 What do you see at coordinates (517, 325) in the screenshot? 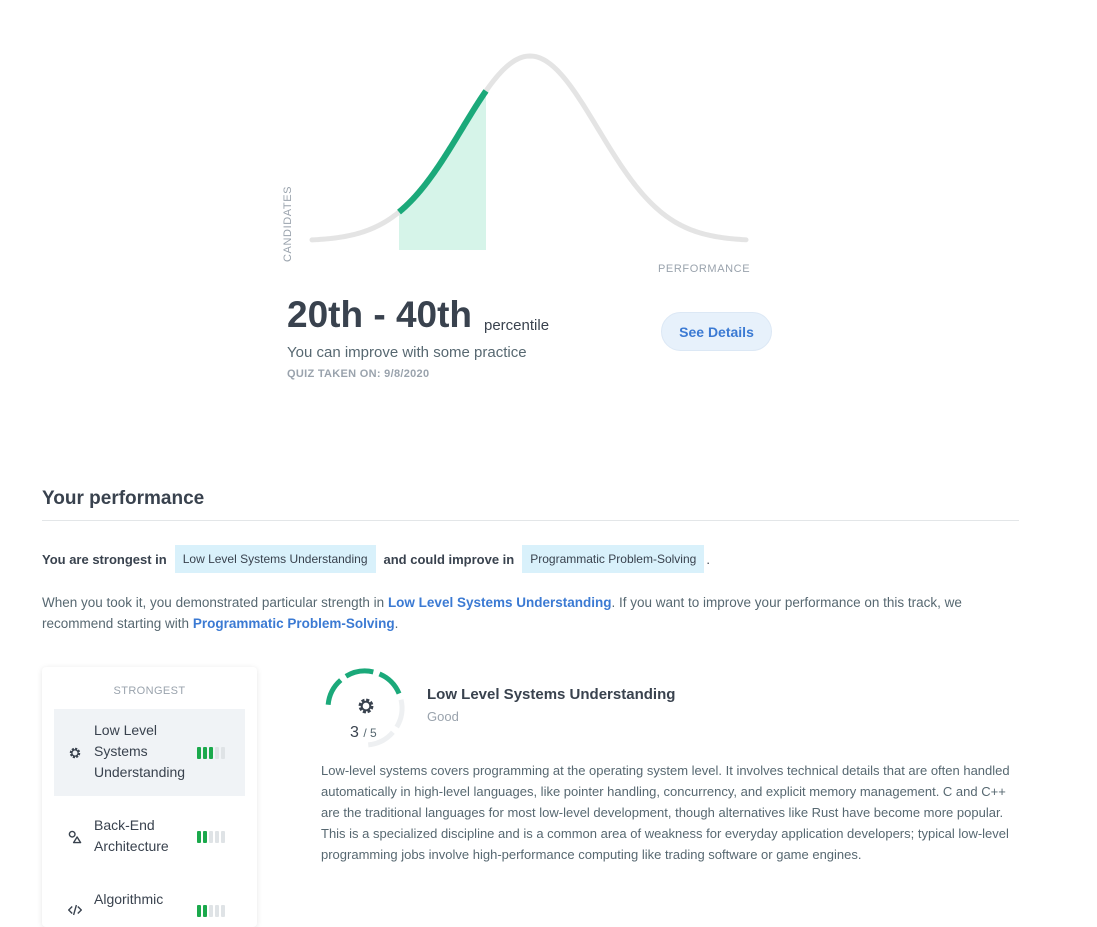
I see `percentile-word: percentile` at bounding box center [517, 325].